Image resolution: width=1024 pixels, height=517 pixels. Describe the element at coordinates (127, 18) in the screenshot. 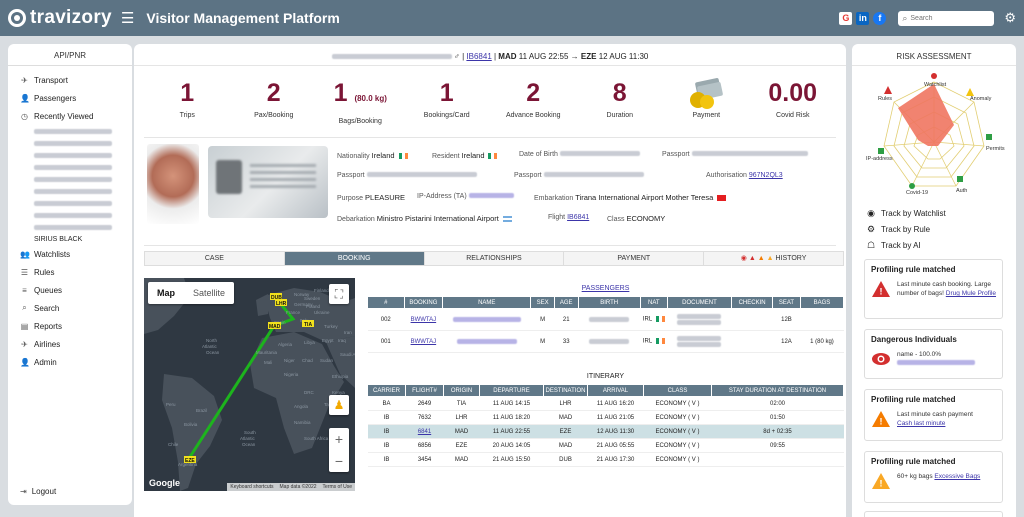

I see `menu-icon: ☰` at that location.